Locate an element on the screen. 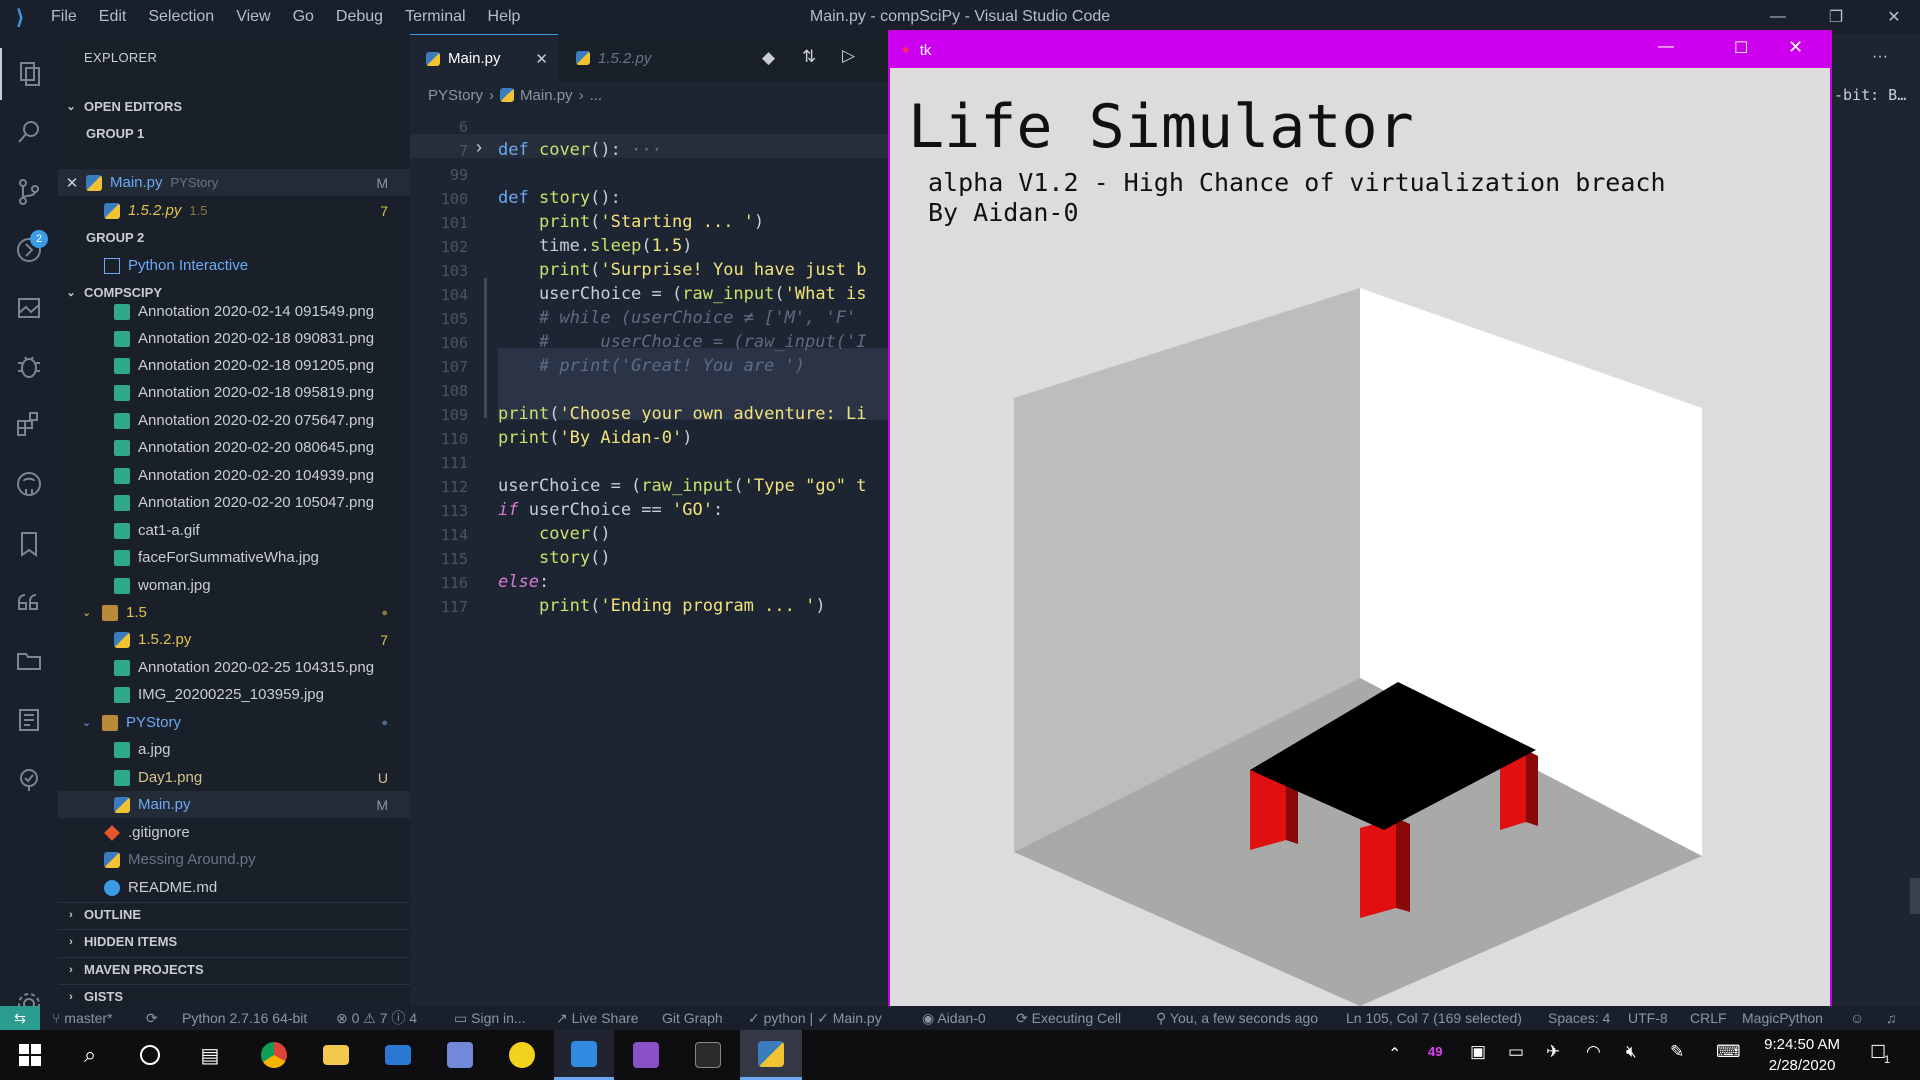  tree-item: README.md is located at coordinates (234, 887).